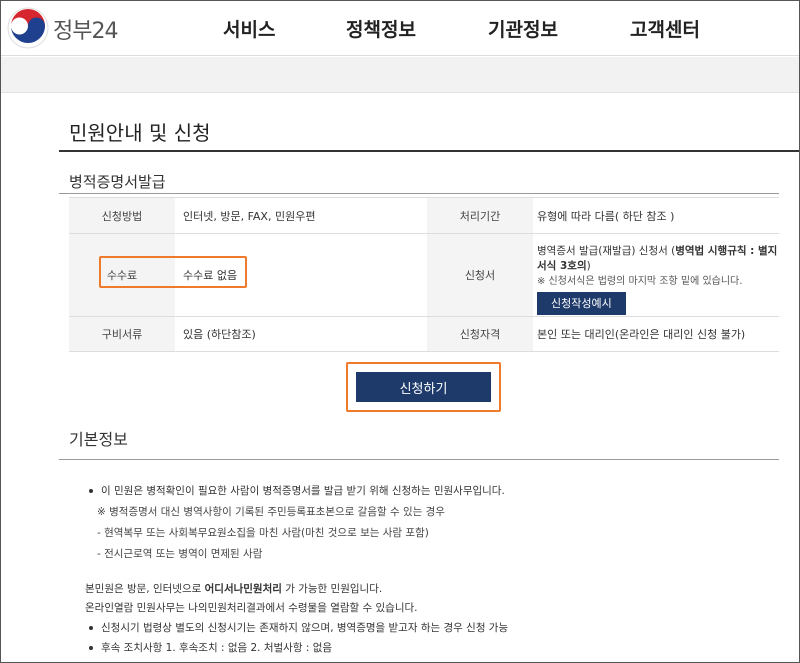  Describe the element at coordinates (640, 281) in the screenshot. I see `form-note: ※ 신청서식은 법령의 마지막 조항 밑에 있습니다.` at that location.